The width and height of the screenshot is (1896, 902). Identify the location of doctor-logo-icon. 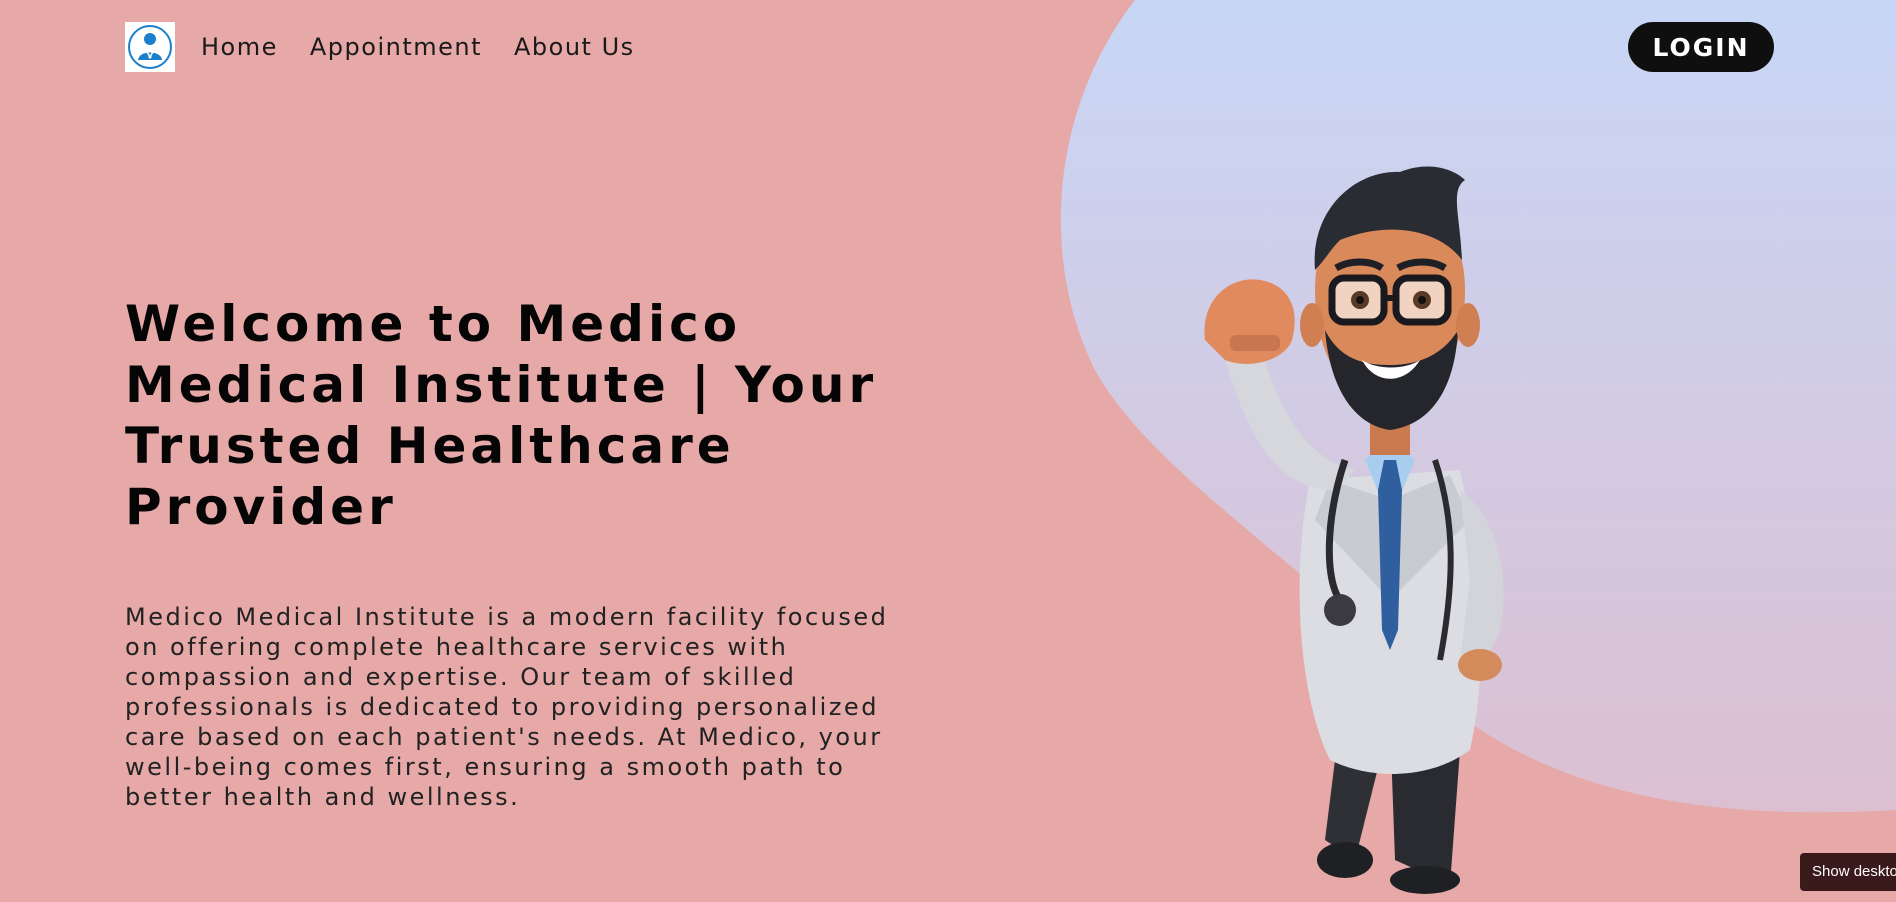
(150, 47).